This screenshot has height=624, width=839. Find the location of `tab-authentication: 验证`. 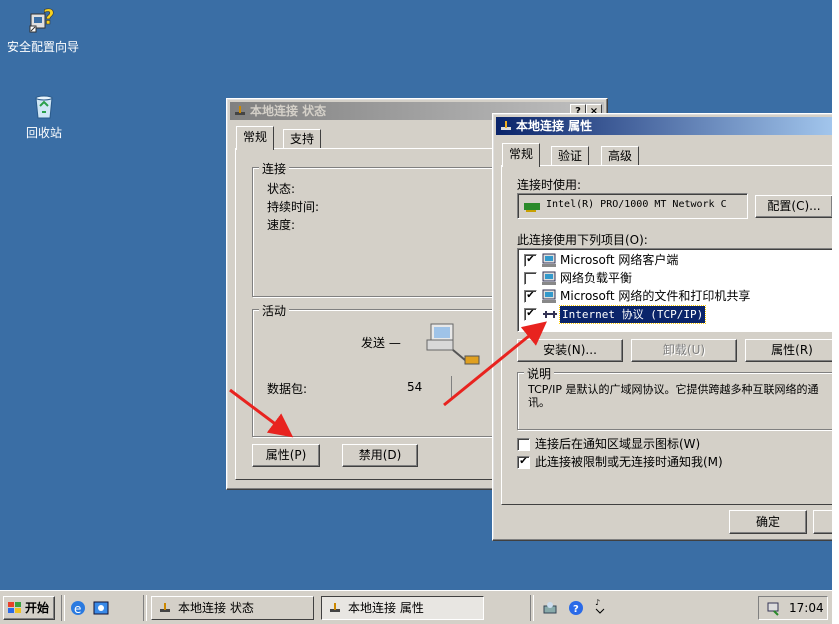

tab-authentication: 验证 is located at coordinates (570, 155).